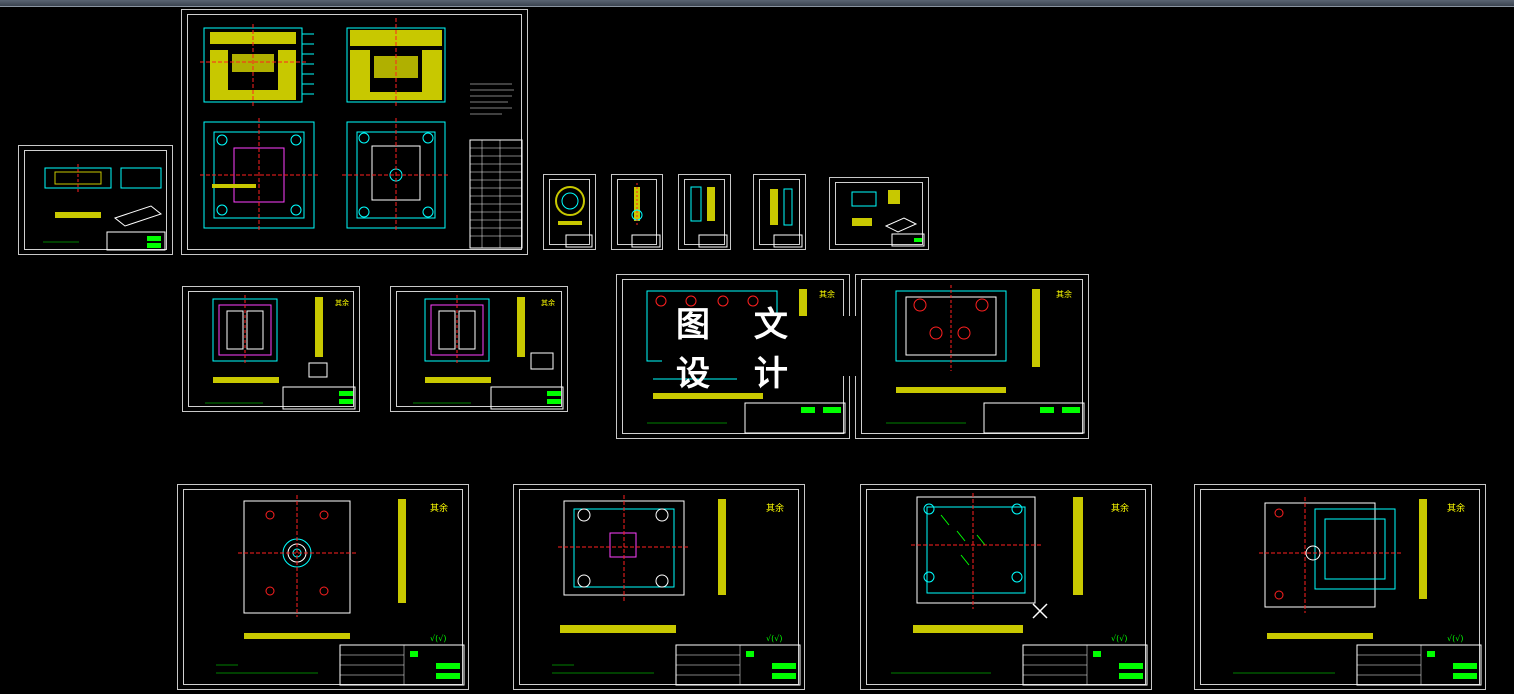  Describe the element at coordinates (740, 349) in the screenshot. I see `watermark-text: 图 文 设 计` at that location.